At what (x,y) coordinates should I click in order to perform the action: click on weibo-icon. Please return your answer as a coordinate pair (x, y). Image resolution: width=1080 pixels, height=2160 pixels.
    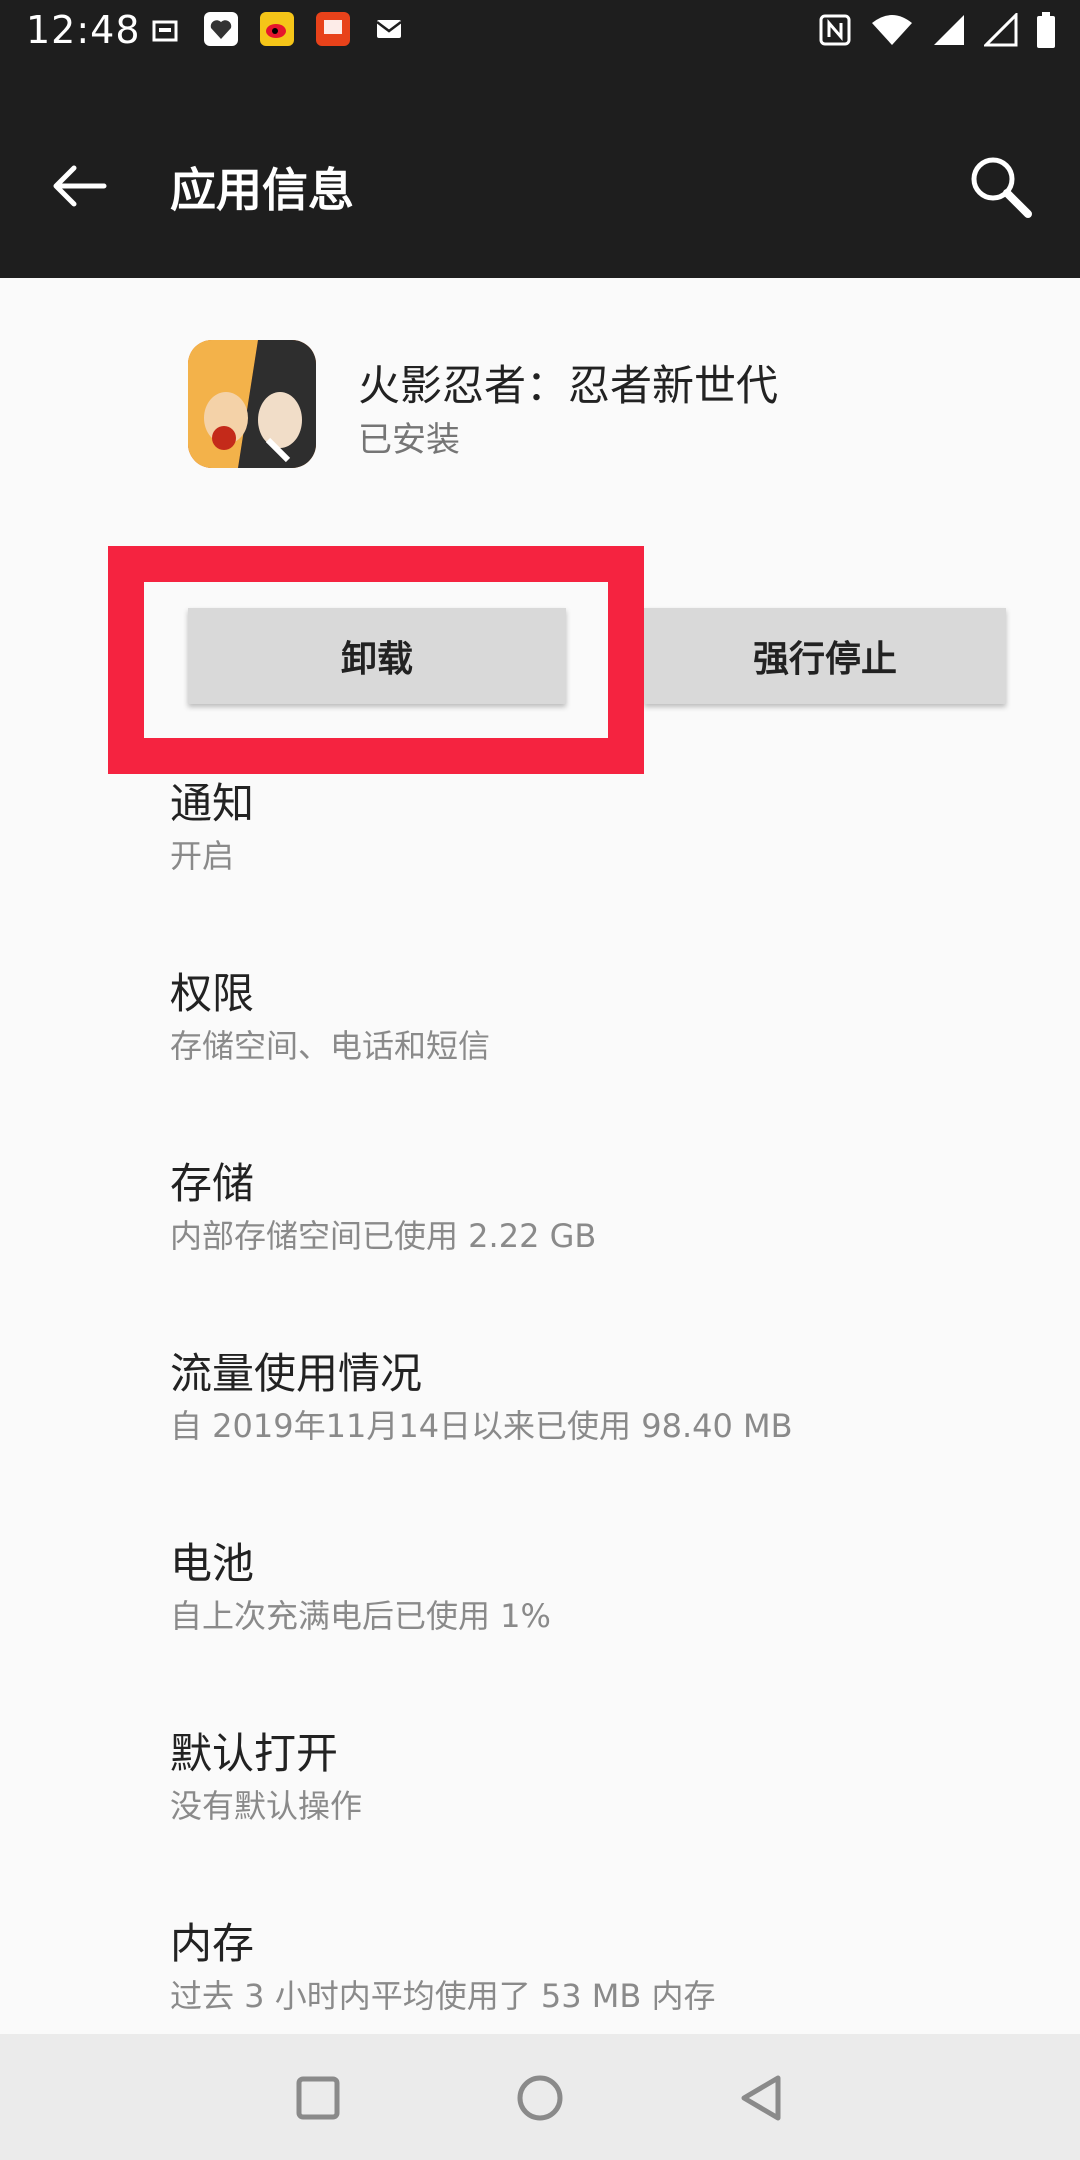
    Looking at the image, I should click on (277, 29).